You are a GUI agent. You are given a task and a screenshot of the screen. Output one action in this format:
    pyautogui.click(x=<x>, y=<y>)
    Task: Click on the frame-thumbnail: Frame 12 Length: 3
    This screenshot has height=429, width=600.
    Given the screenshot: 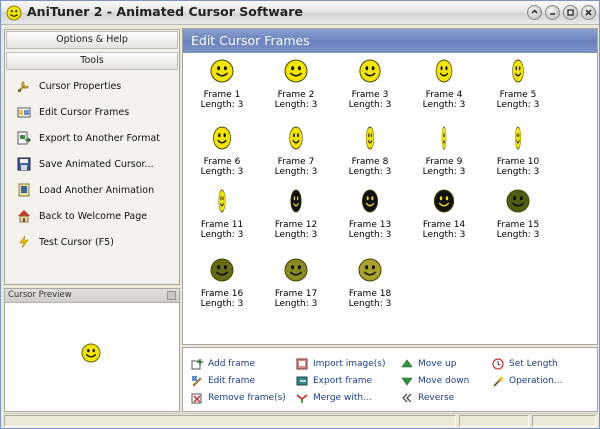 What is the action you would take?
    pyautogui.click(x=296, y=218)
    